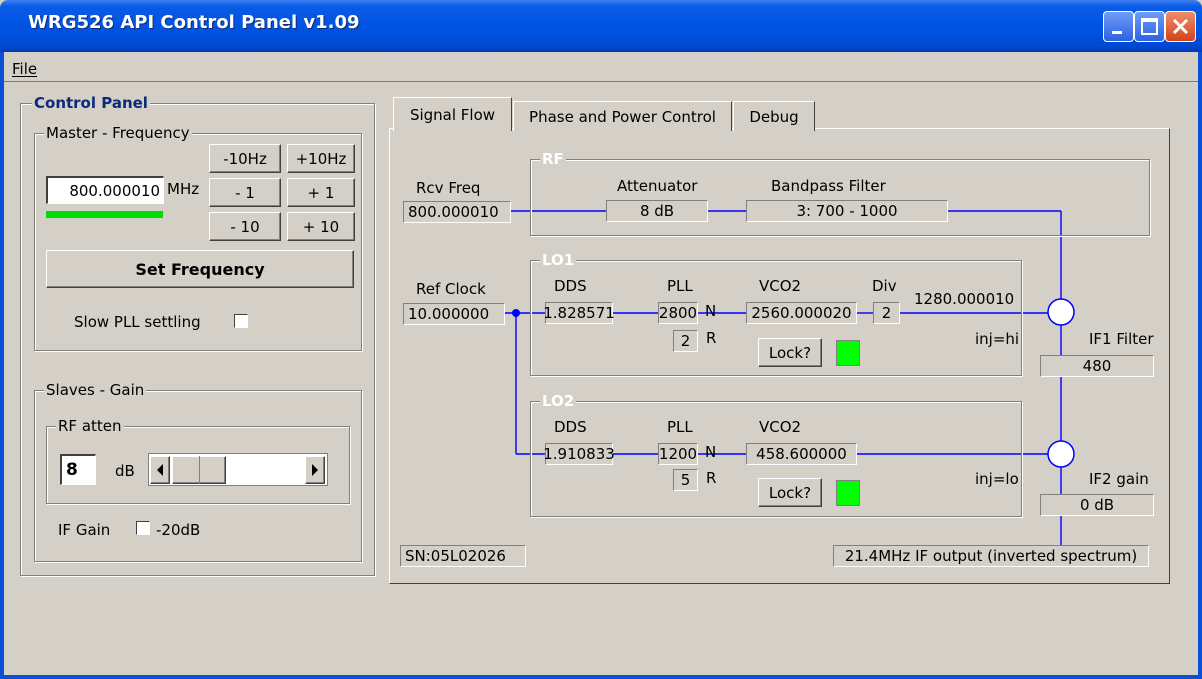 Image resolution: width=1202 pixels, height=679 pixels. I want to click on lo1-pll-label: PLL, so click(680, 286).